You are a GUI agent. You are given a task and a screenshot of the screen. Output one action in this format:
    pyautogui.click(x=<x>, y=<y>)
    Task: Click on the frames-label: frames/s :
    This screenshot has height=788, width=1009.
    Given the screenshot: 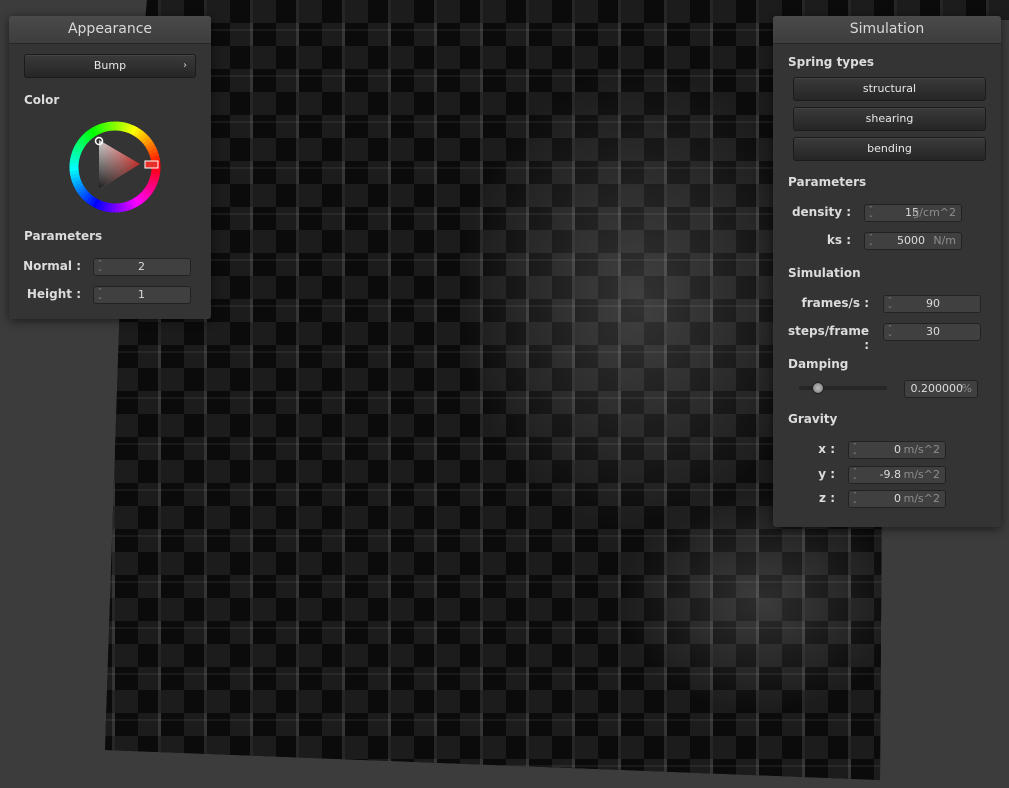 What is the action you would take?
    pyautogui.click(x=835, y=303)
    